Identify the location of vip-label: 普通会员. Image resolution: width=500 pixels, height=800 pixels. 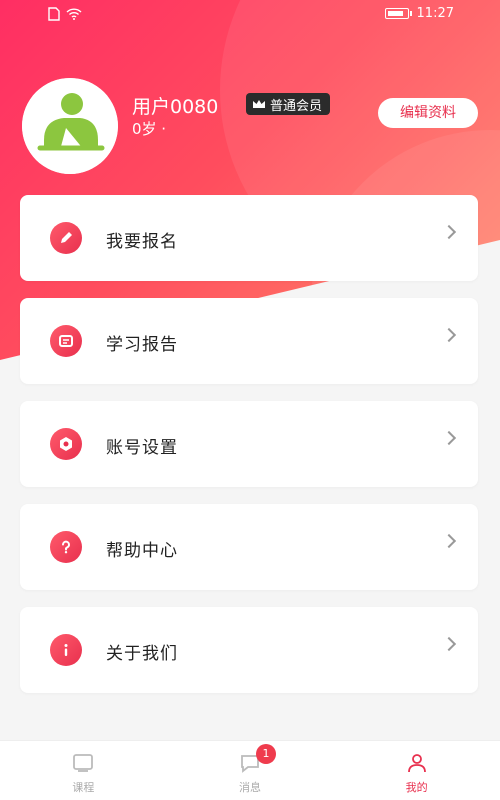
(296, 106).